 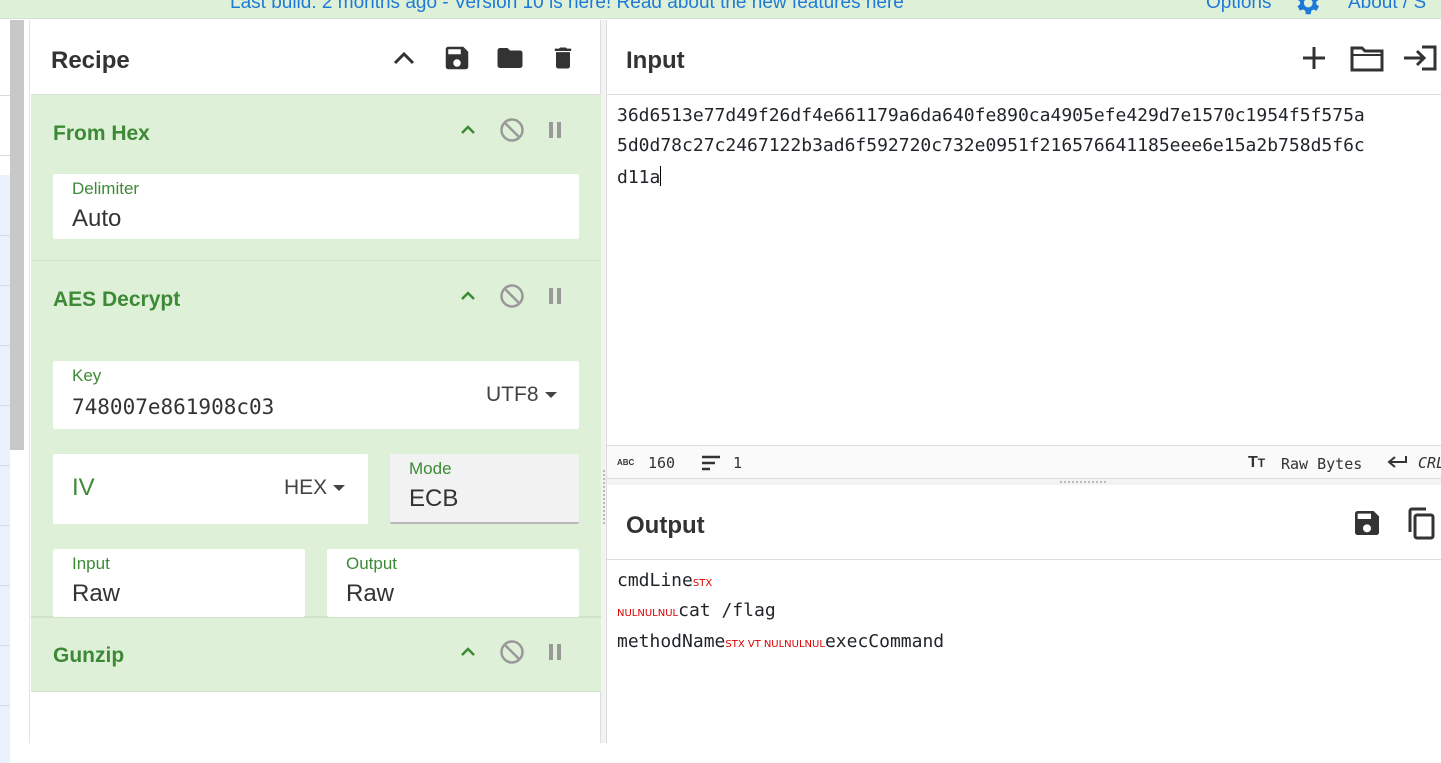 What do you see at coordinates (210, 489) in the screenshot?
I see `iv-field: IV HEX` at bounding box center [210, 489].